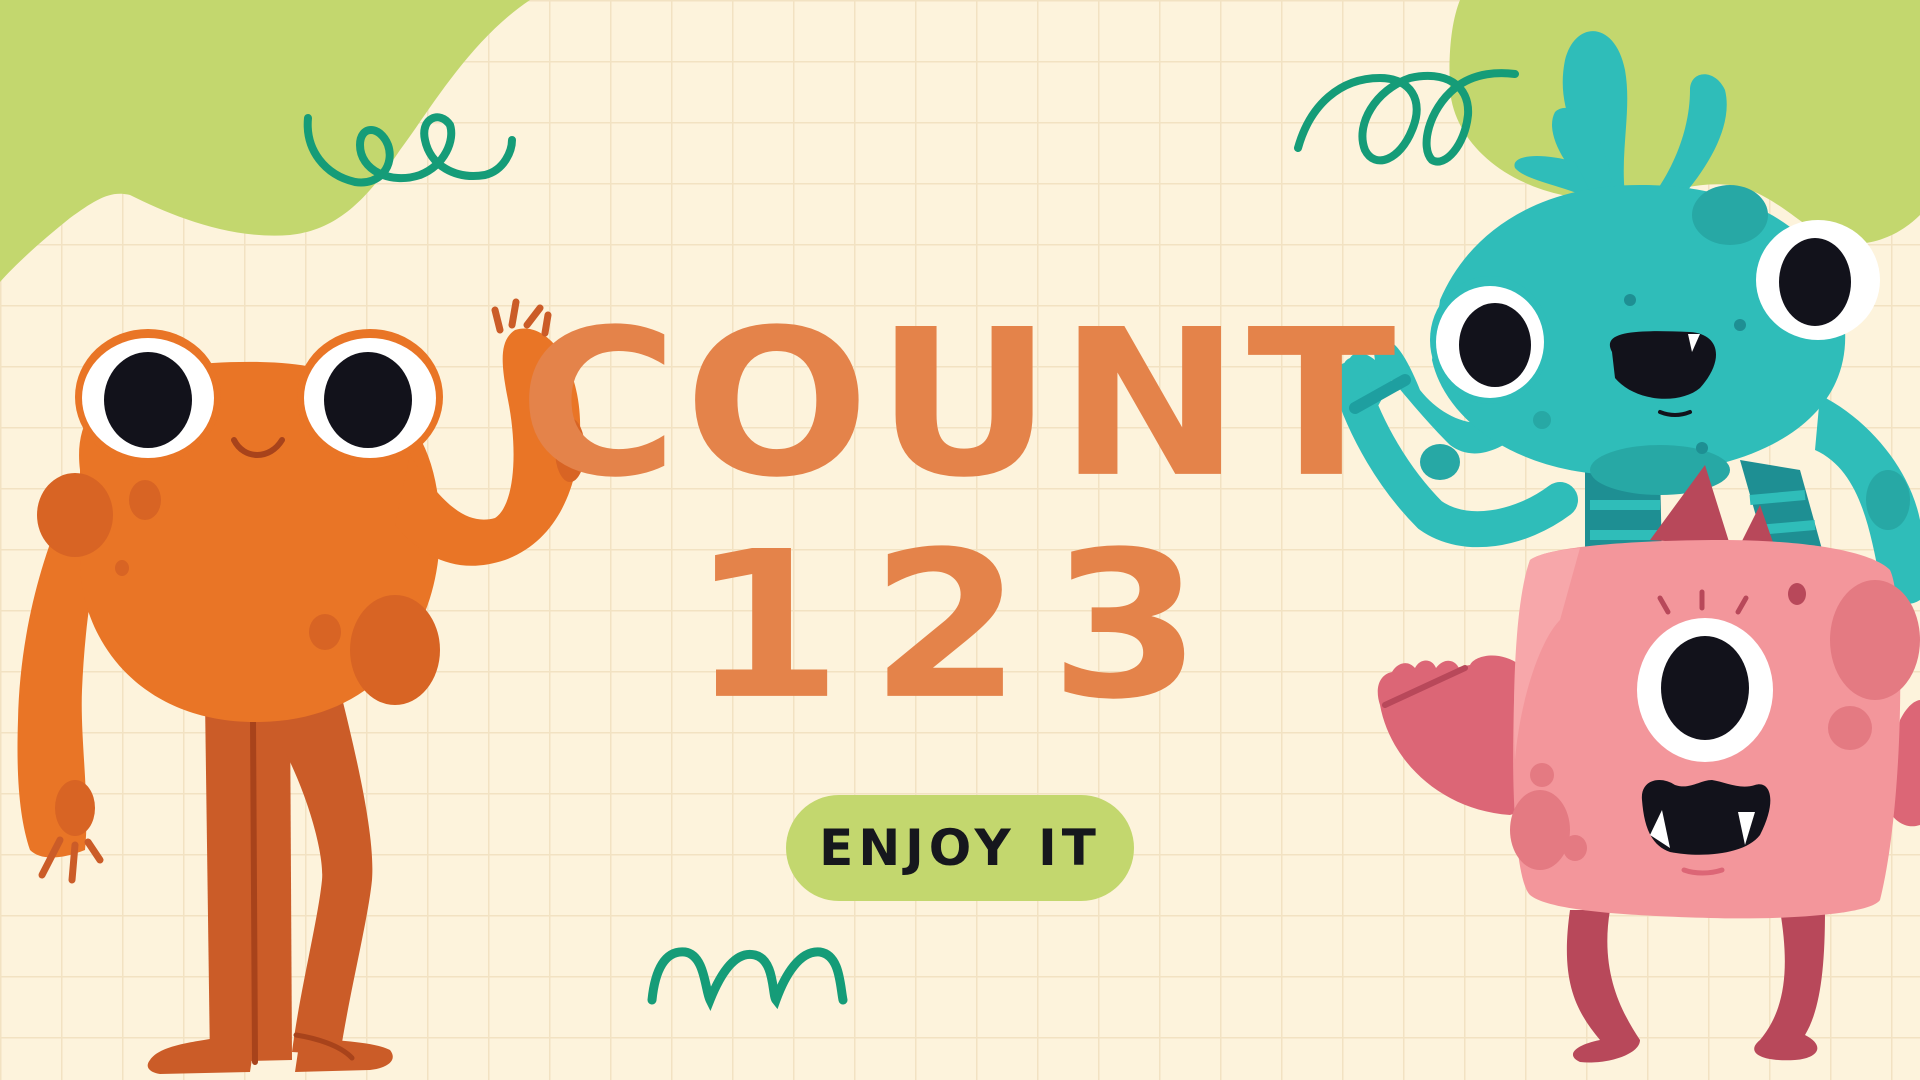 The height and width of the screenshot is (1080, 1920). Describe the element at coordinates (960, 626) in the screenshot. I see `title-number: 123` at that location.